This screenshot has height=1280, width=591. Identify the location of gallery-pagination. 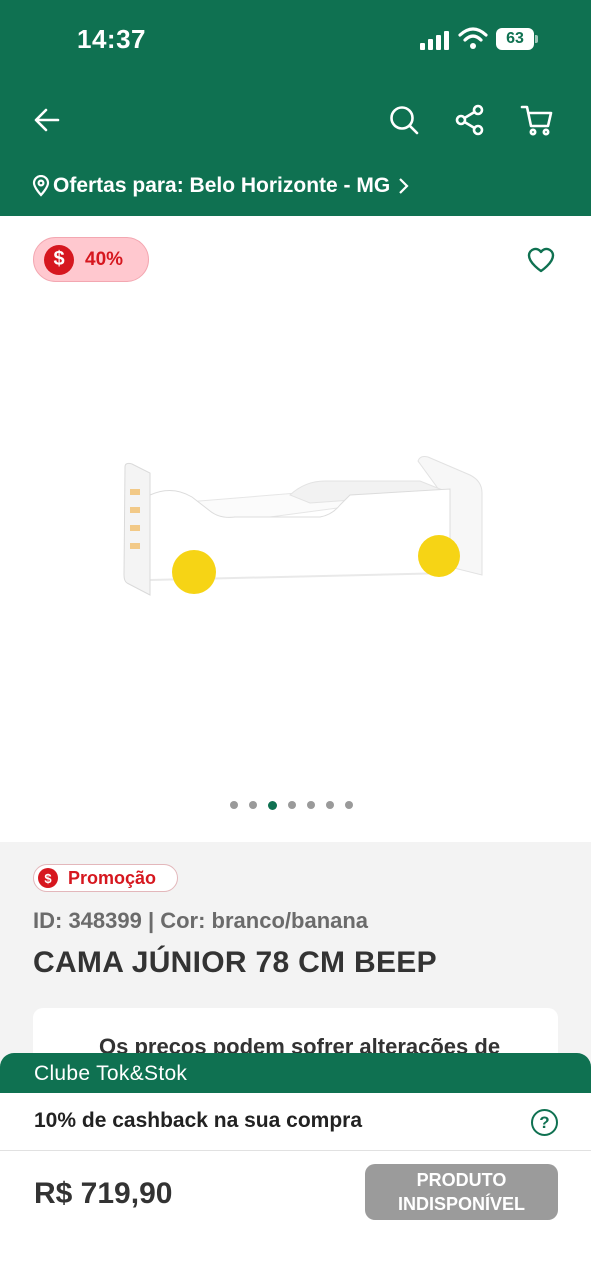
(291, 805).